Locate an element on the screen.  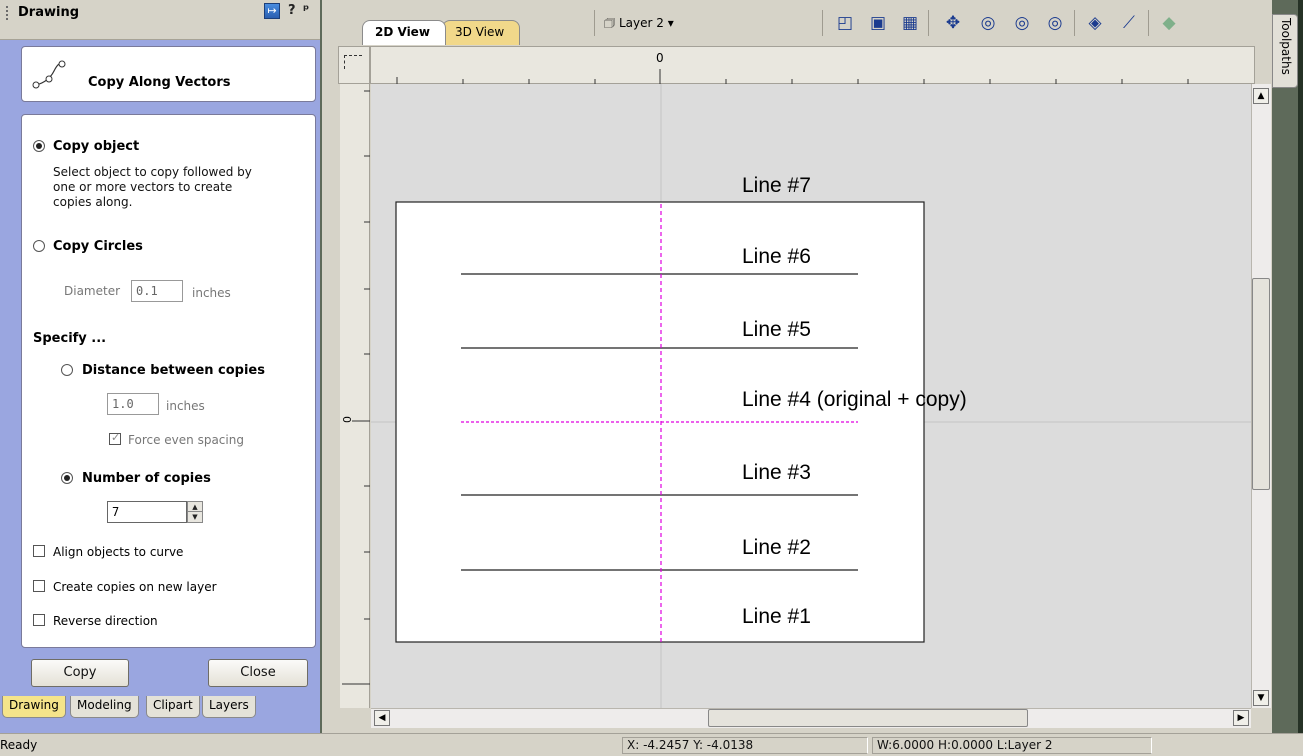
tab-2d-view: 2D View is located at coordinates (404, 32).